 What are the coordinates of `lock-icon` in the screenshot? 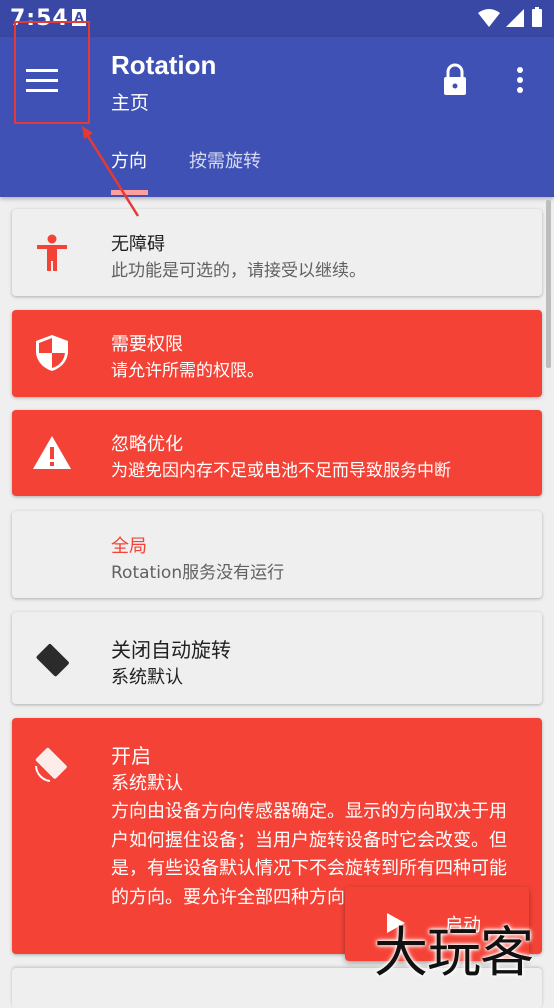 It's located at (455, 80).